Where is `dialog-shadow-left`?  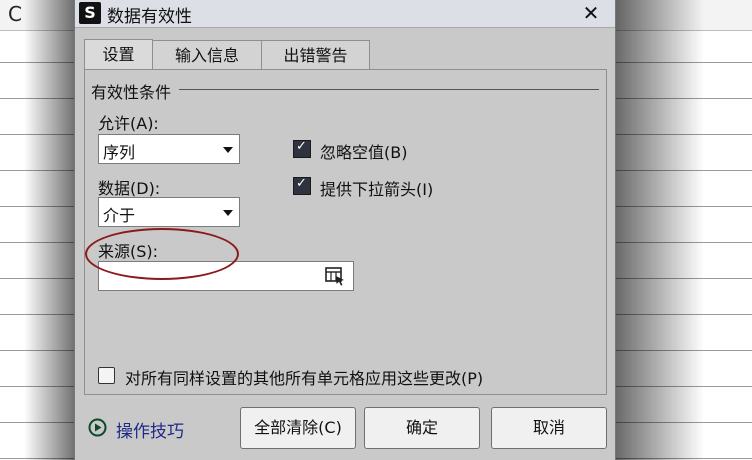
dialog-shadow-left is located at coordinates (49, 230).